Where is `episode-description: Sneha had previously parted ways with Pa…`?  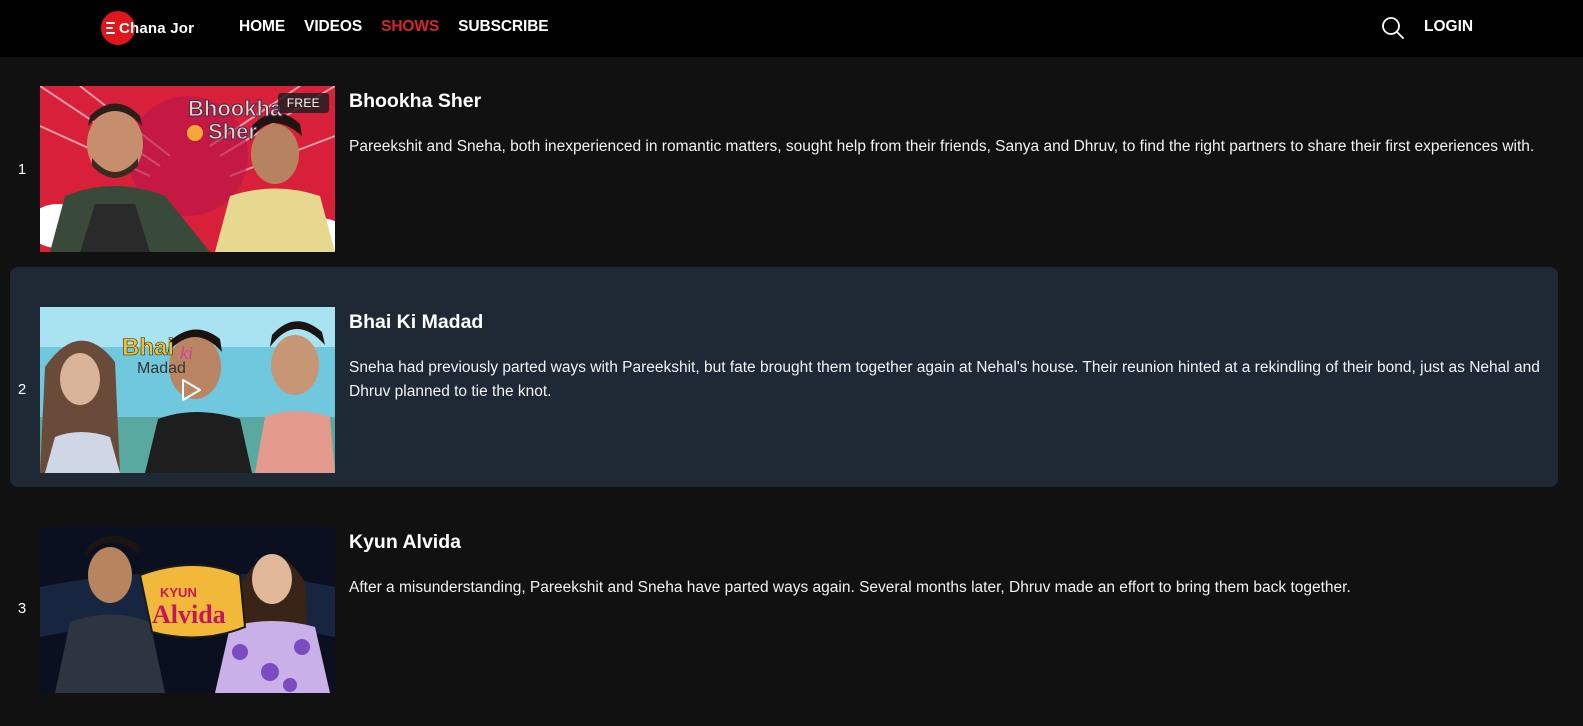
episode-description: Sneha had previously parted ways with Pa… is located at coordinates (944, 379).